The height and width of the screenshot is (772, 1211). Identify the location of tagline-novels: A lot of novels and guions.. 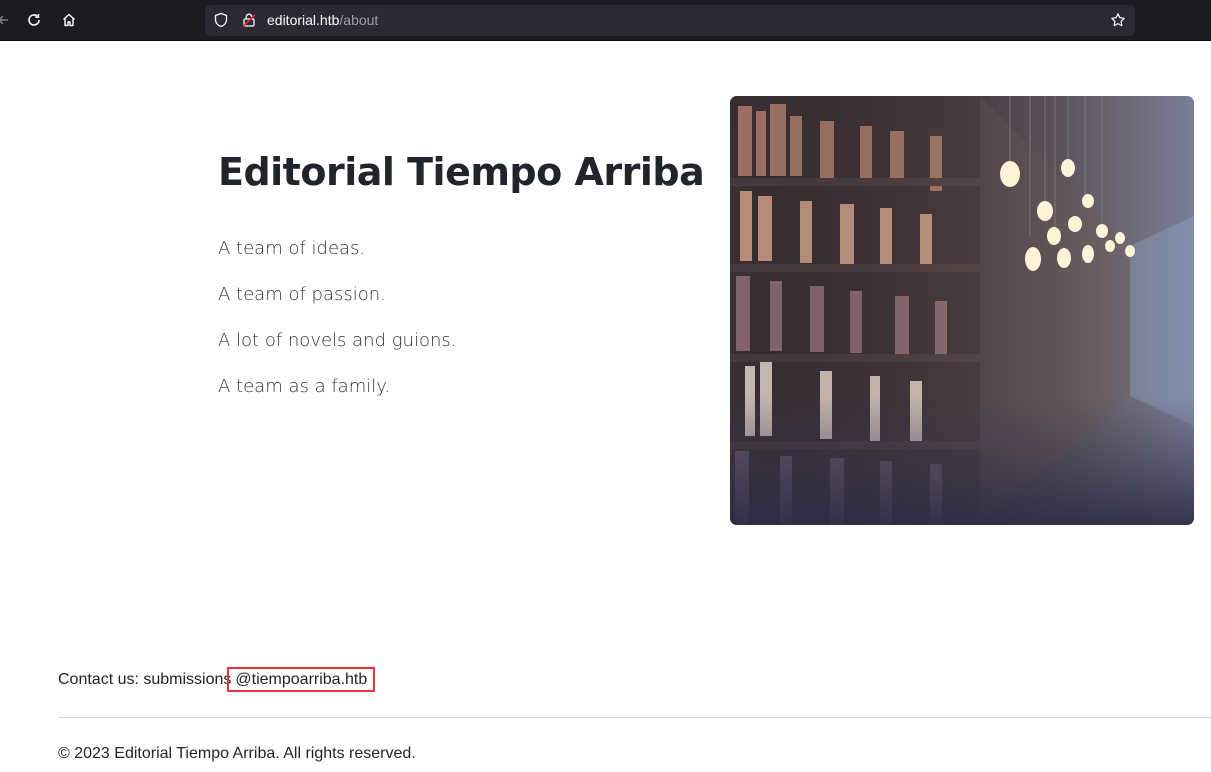
(337, 340).